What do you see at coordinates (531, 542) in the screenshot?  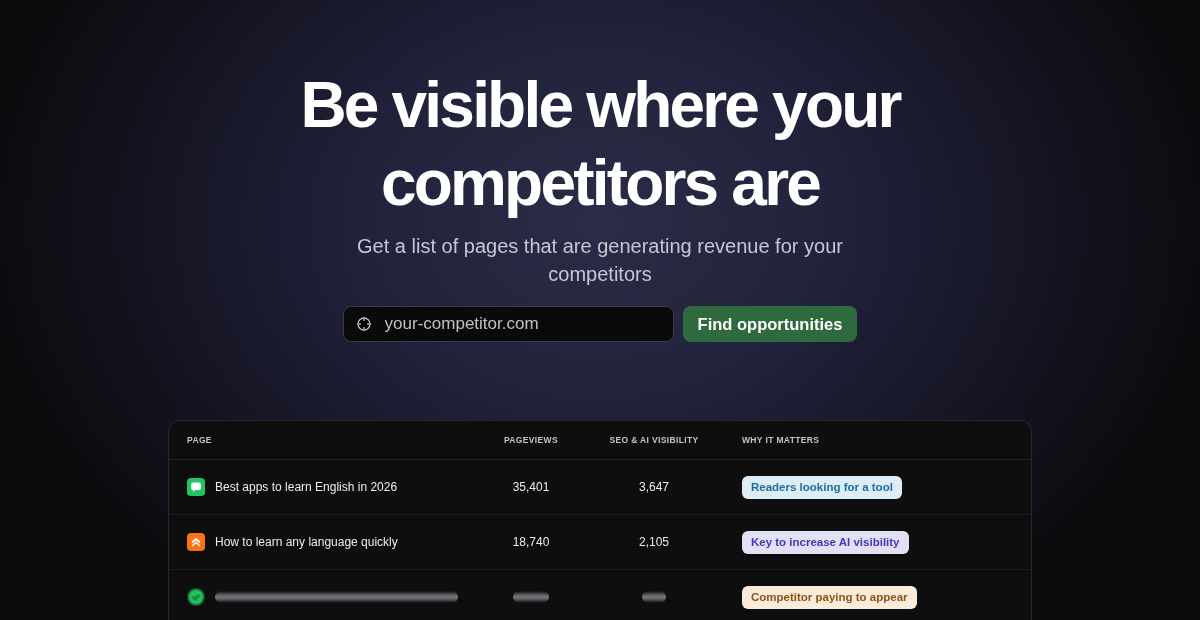 I see `pageviews-cell: 18,740` at bounding box center [531, 542].